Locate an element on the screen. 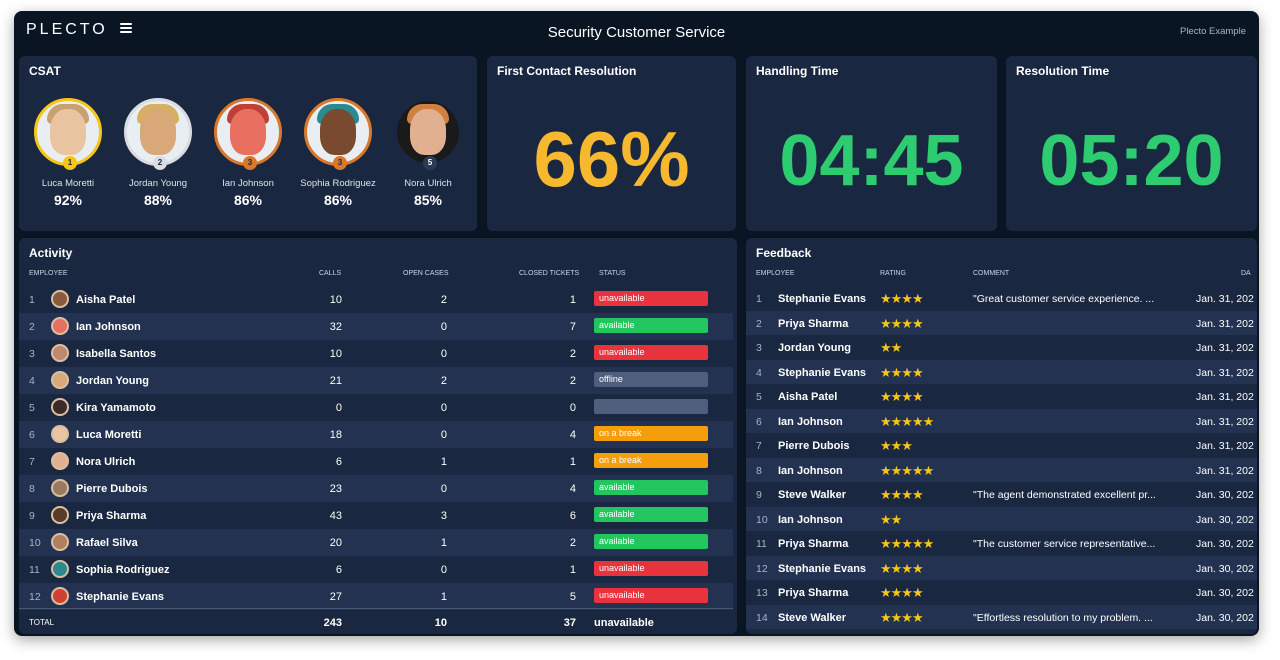 This screenshot has width=1280, height=660. employee-name: Priya Sharma is located at coordinates (813, 593).